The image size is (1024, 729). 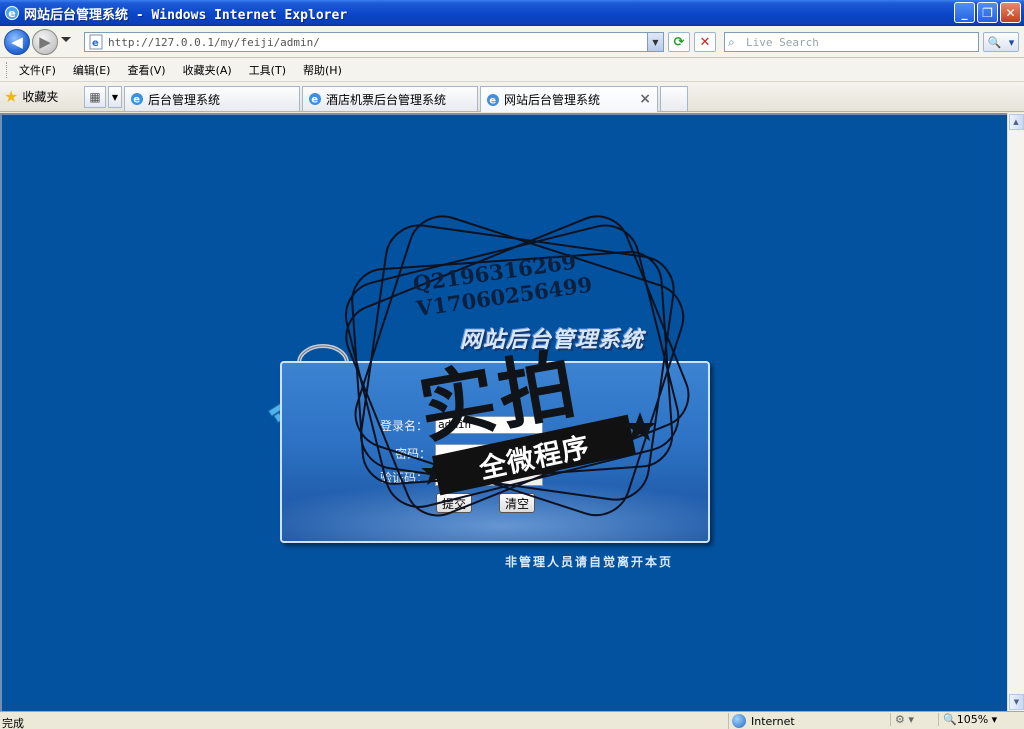 I want to click on page-icon: e, so click(x=96, y=42).